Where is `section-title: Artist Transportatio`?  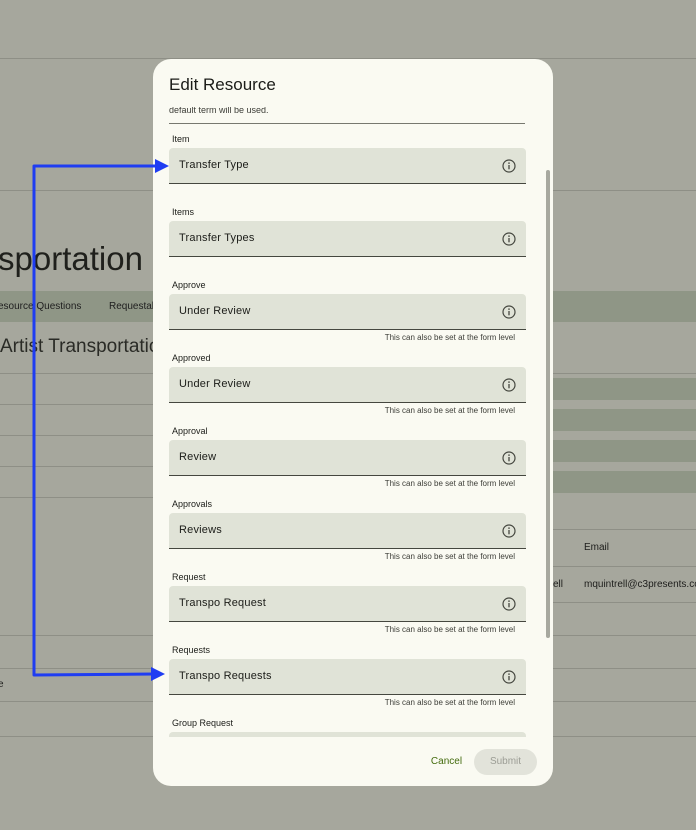
section-title: Artist Transportatio is located at coordinates (80, 346).